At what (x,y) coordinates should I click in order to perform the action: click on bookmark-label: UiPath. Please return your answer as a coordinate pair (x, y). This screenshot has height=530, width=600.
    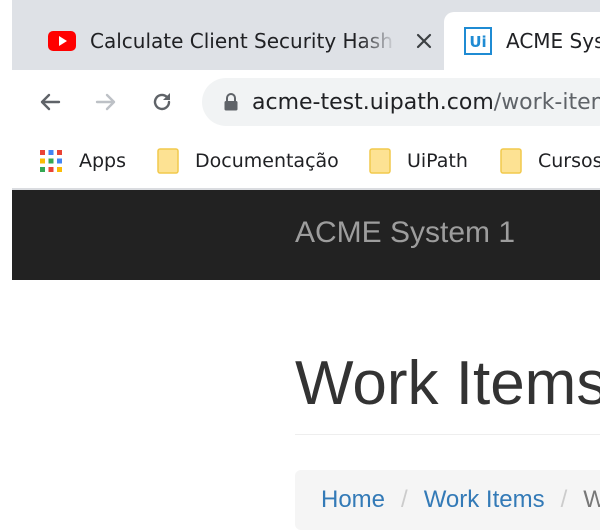
    Looking at the image, I should click on (437, 161).